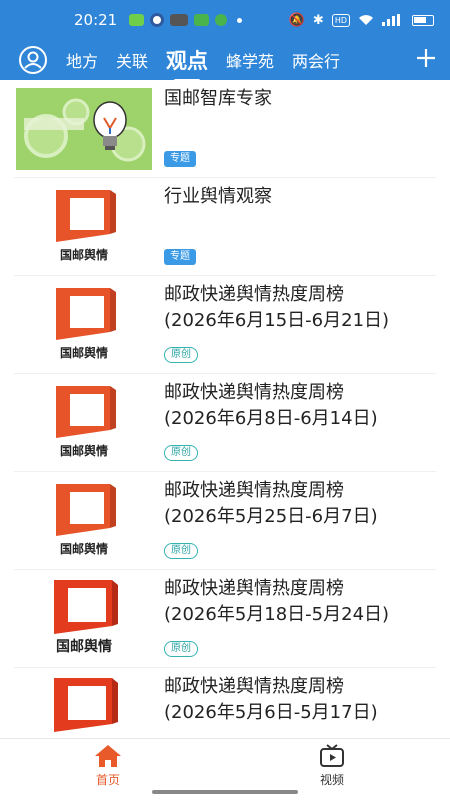  What do you see at coordinates (401, 60) in the screenshot?
I see `tab-fade-overlay` at bounding box center [401, 60].